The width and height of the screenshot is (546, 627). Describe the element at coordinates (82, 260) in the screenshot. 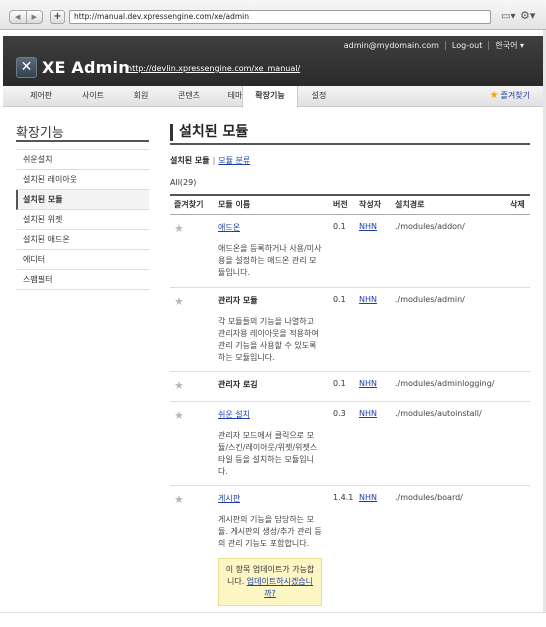

I see `sidebar-item-editor: 에디터` at that location.